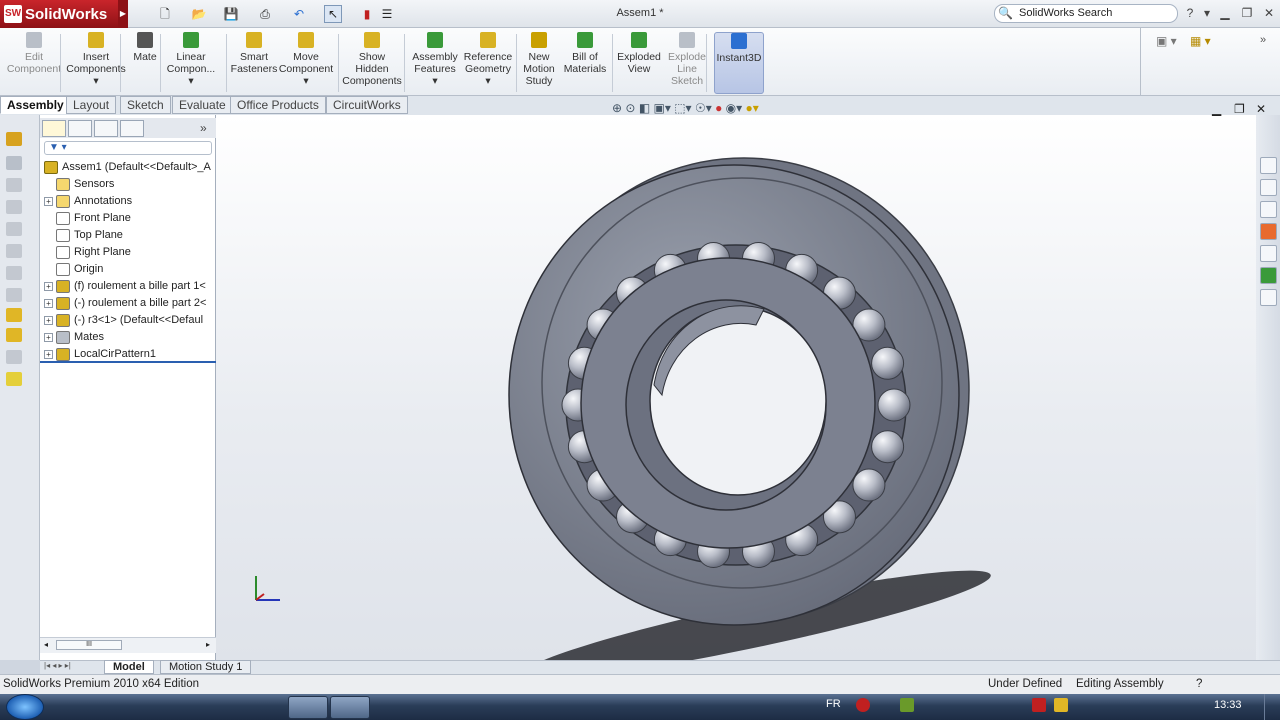  I want to click on scroll-thumb: III, so click(89, 645).